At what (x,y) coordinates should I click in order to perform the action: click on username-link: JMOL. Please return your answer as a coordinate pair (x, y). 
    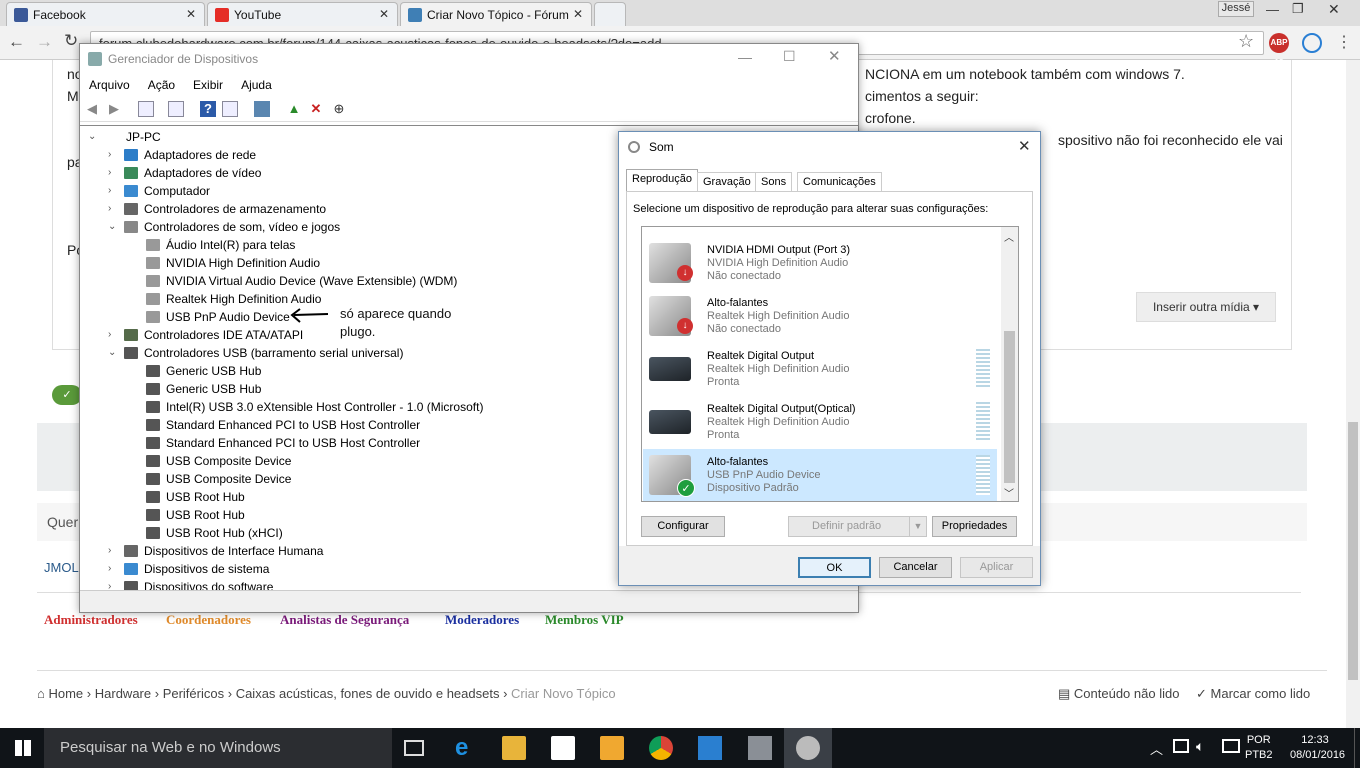
    Looking at the image, I should click on (61, 567).